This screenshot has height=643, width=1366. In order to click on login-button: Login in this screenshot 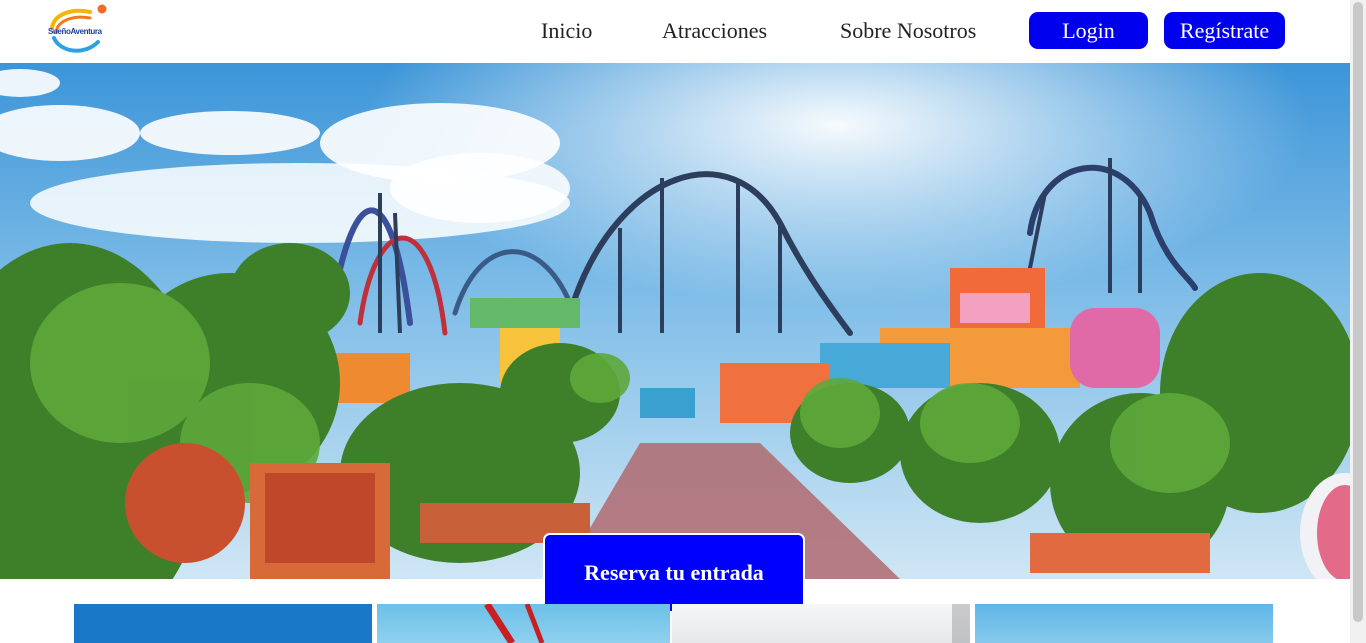, I will do `click(1088, 30)`.